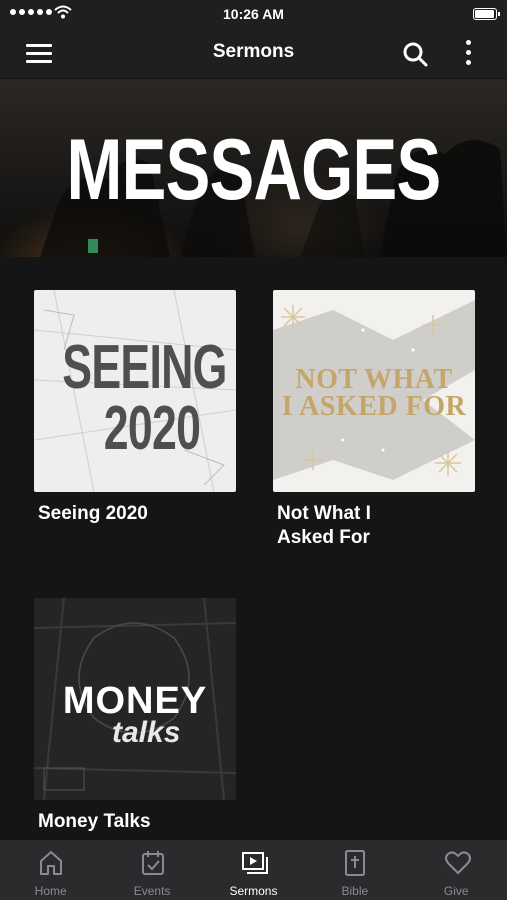 This screenshot has height=900, width=507. I want to click on more-options-icon, so click(468, 53).